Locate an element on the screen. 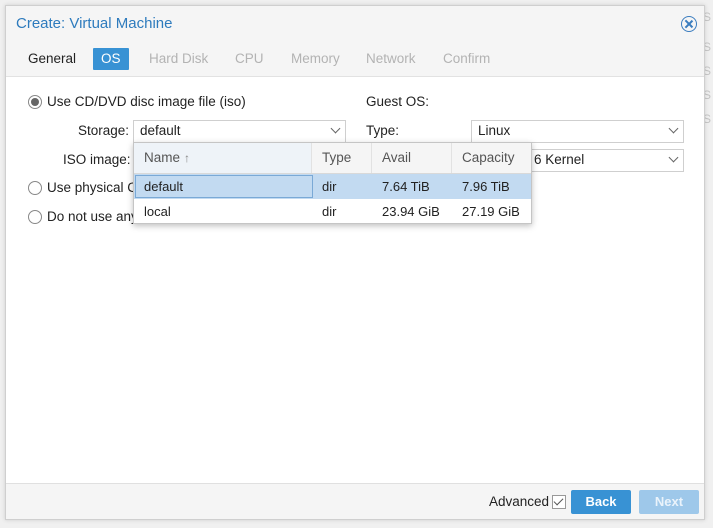 The image size is (713, 528). radio-use-iso is located at coordinates (35, 102).